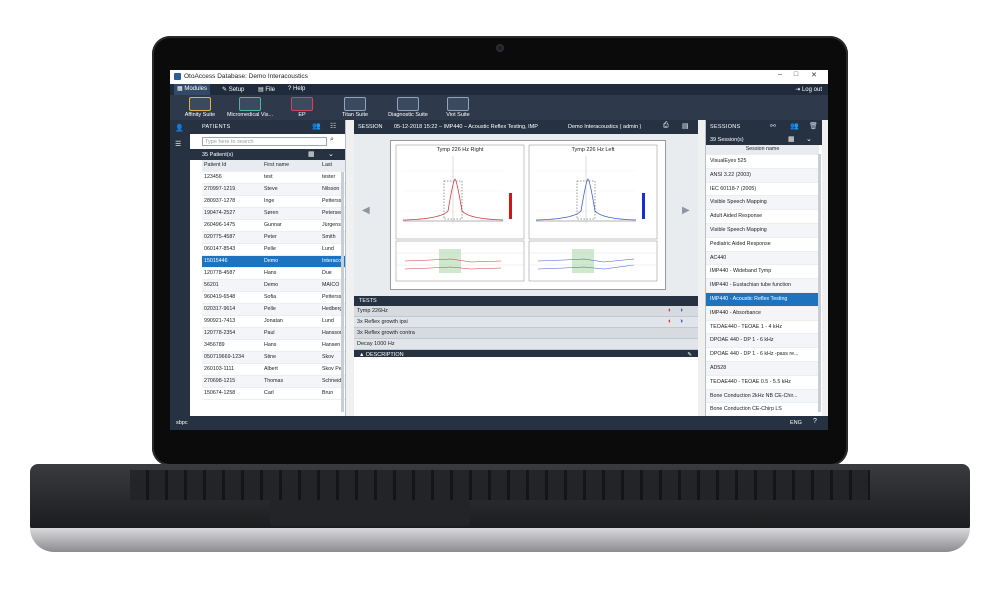  I want to click on session-row: ANSI 3.22 (2003), so click(762, 175).